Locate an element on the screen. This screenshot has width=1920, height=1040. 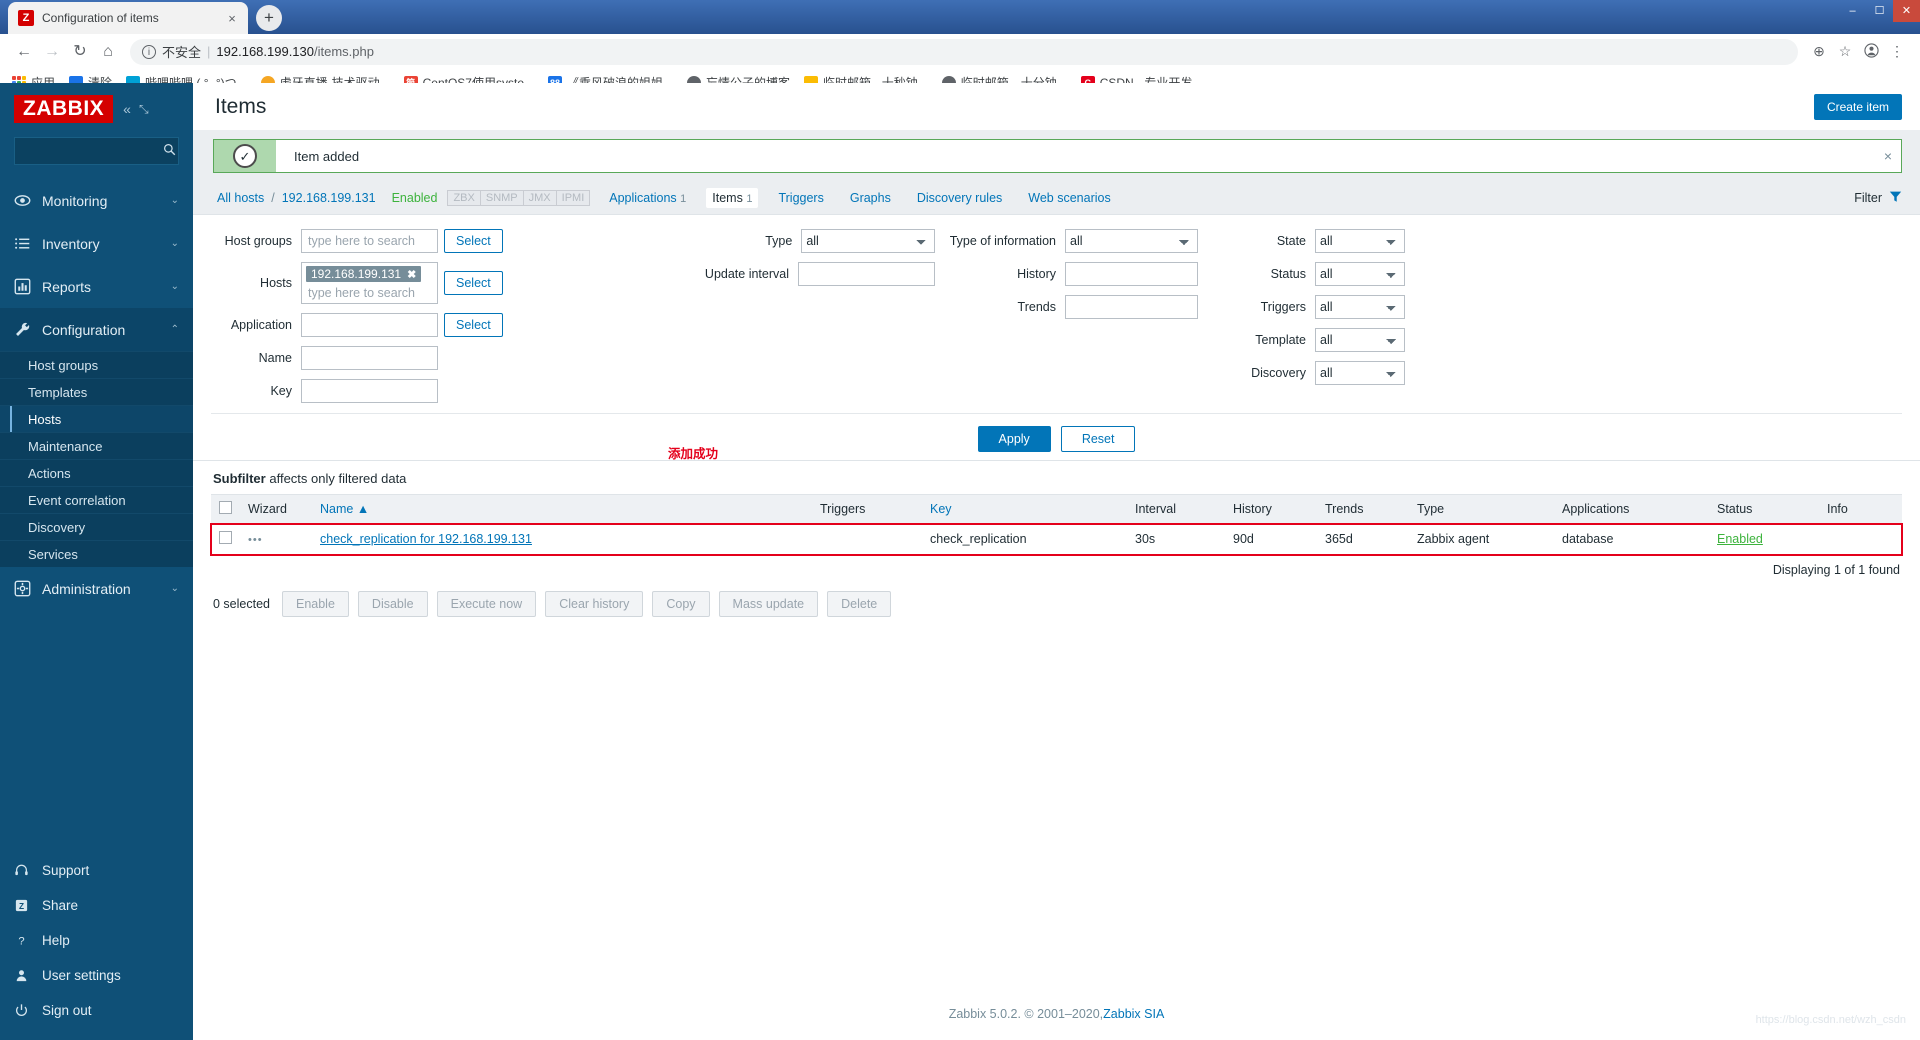
filter-select-template: all is located at coordinates (1360, 340).